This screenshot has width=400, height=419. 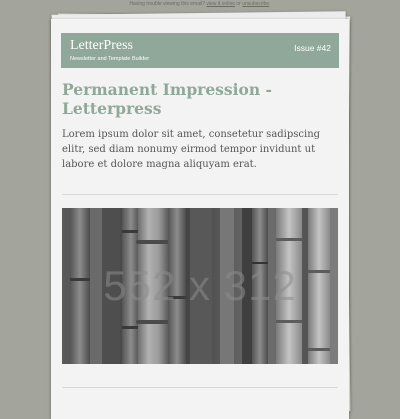 What do you see at coordinates (270, 4) in the screenshot?
I see `preheader-end: .` at bounding box center [270, 4].